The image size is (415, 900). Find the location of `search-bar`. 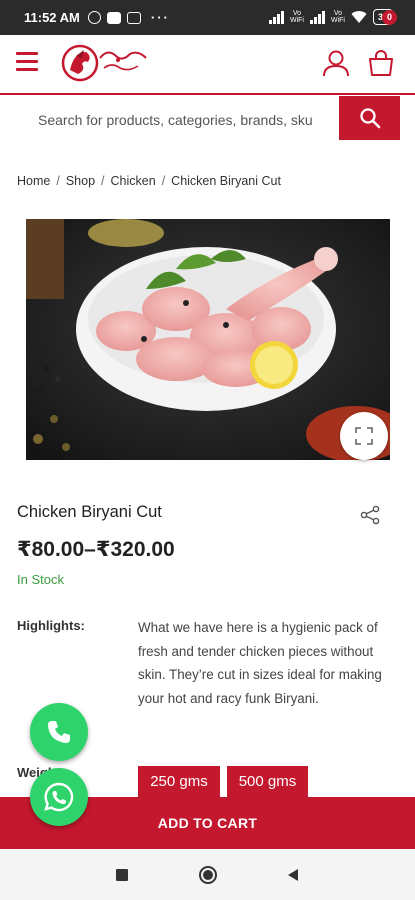

search-bar is located at coordinates (207, 121).